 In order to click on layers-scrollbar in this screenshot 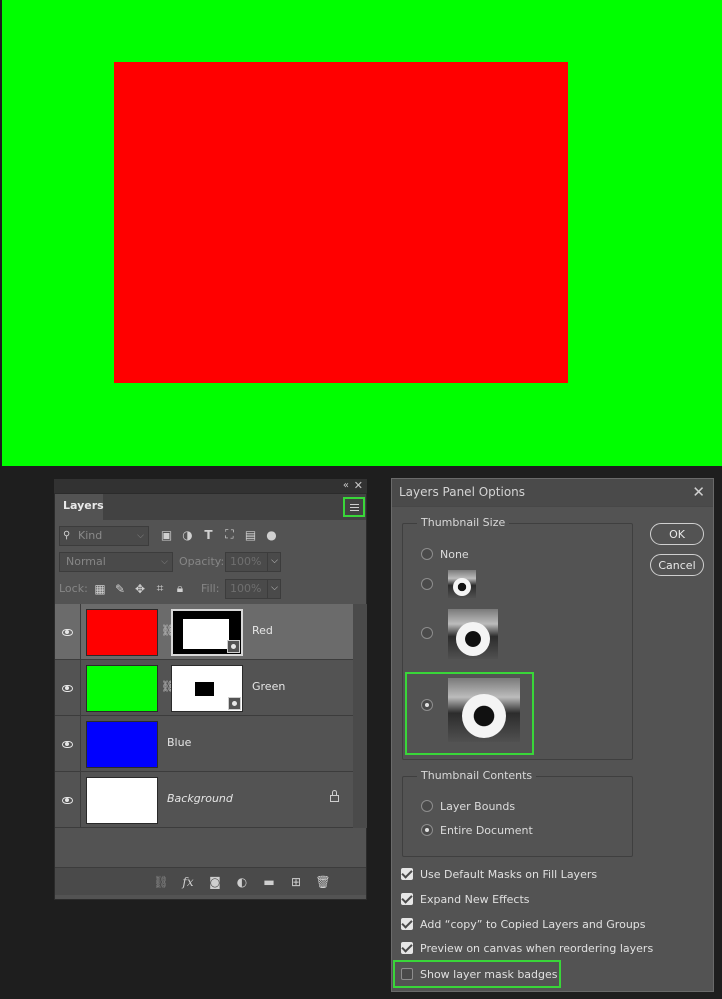, I will do `click(360, 716)`.